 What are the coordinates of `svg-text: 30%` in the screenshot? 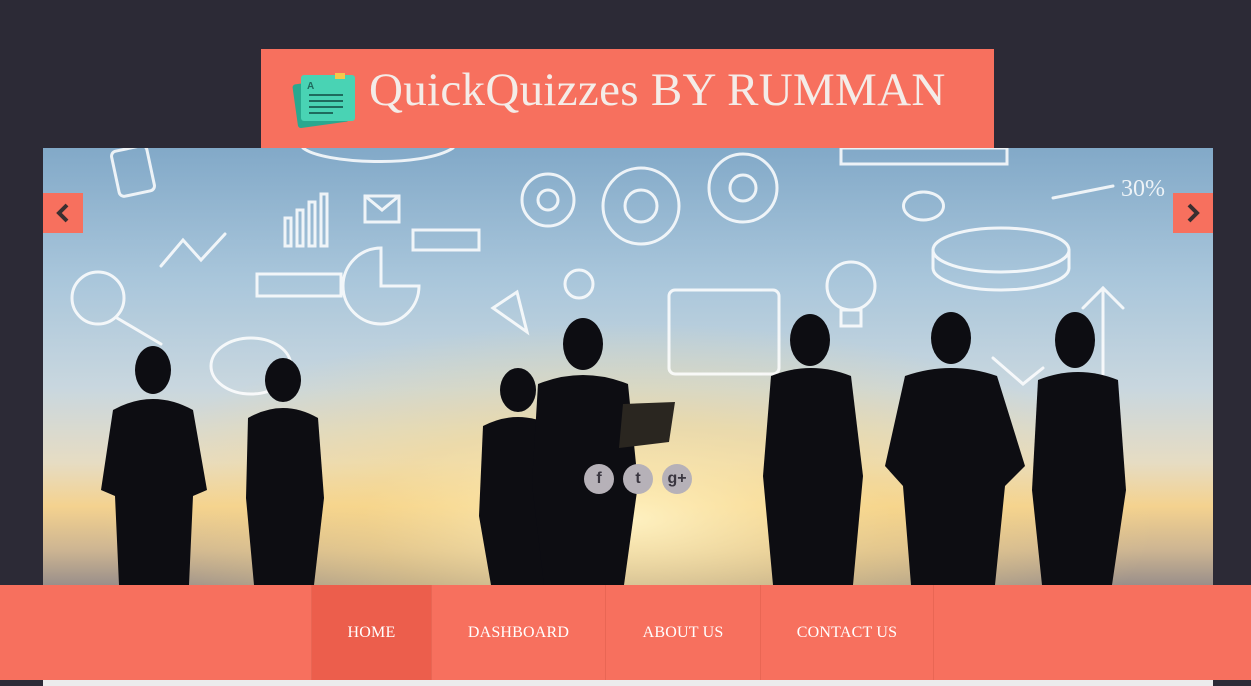 It's located at (1143, 189).